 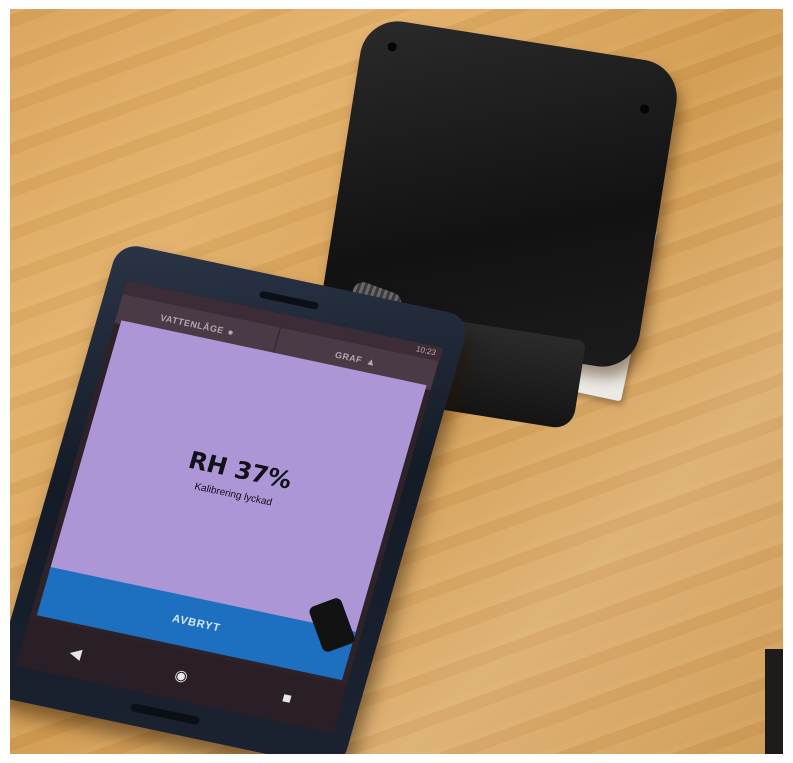 What do you see at coordinates (348, 357) in the screenshot?
I see `tab-label: GRAF` at bounding box center [348, 357].